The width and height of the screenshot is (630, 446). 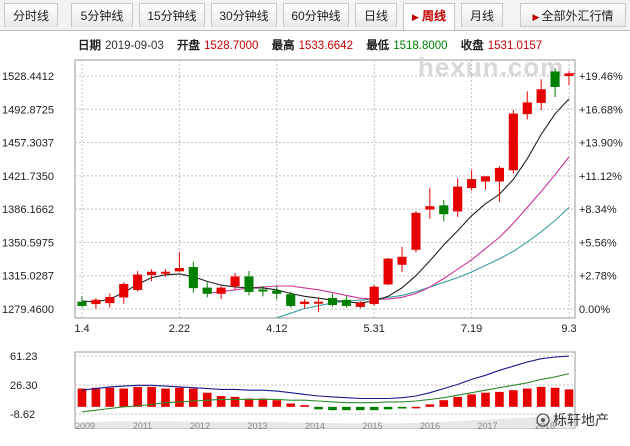 What do you see at coordinates (598, 210) in the screenshot?
I see `y-tick-right: +8.34%` at bounding box center [598, 210].